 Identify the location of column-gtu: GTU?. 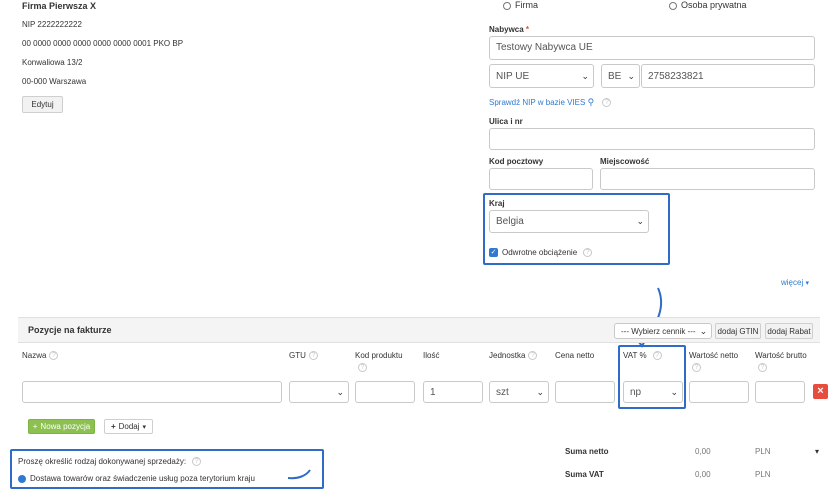
(303, 356).